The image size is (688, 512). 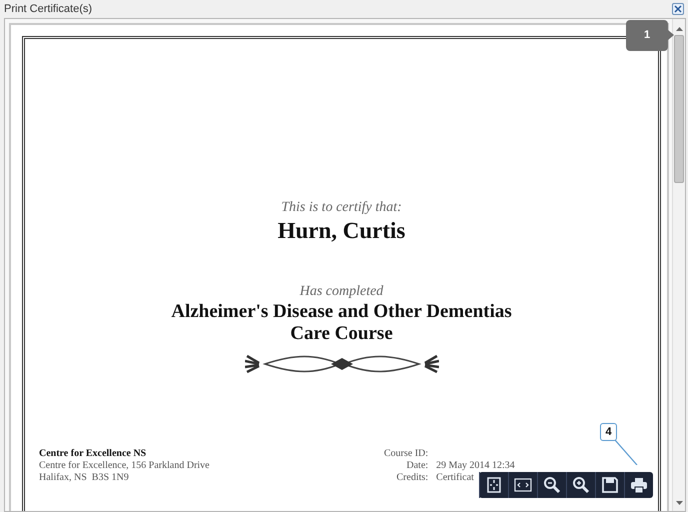 What do you see at coordinates (124, 466) in the screenshot?
I see `address-line: Centre for Excellence, 156 Parkland Drive` at bounding box center [124, 466].